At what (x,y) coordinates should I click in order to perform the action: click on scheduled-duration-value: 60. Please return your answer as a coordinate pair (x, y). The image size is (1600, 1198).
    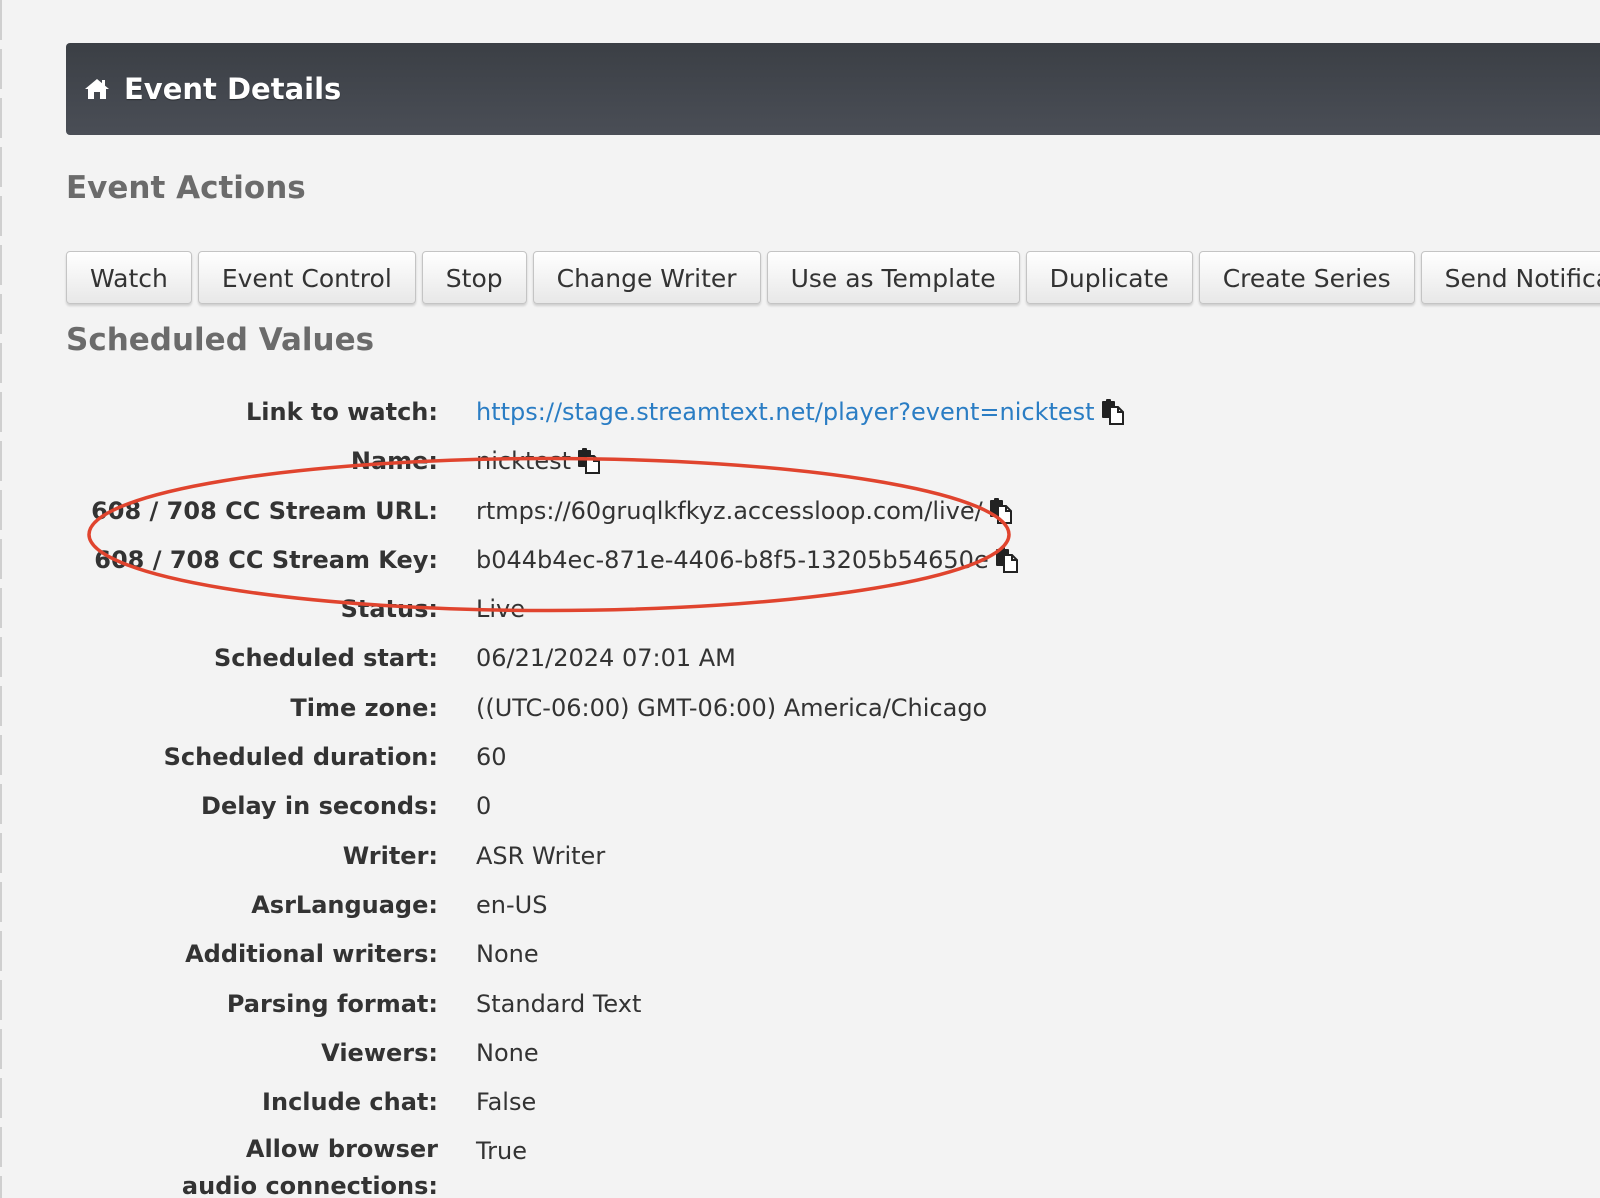
    Looking at the image, I should click on (491, 757).